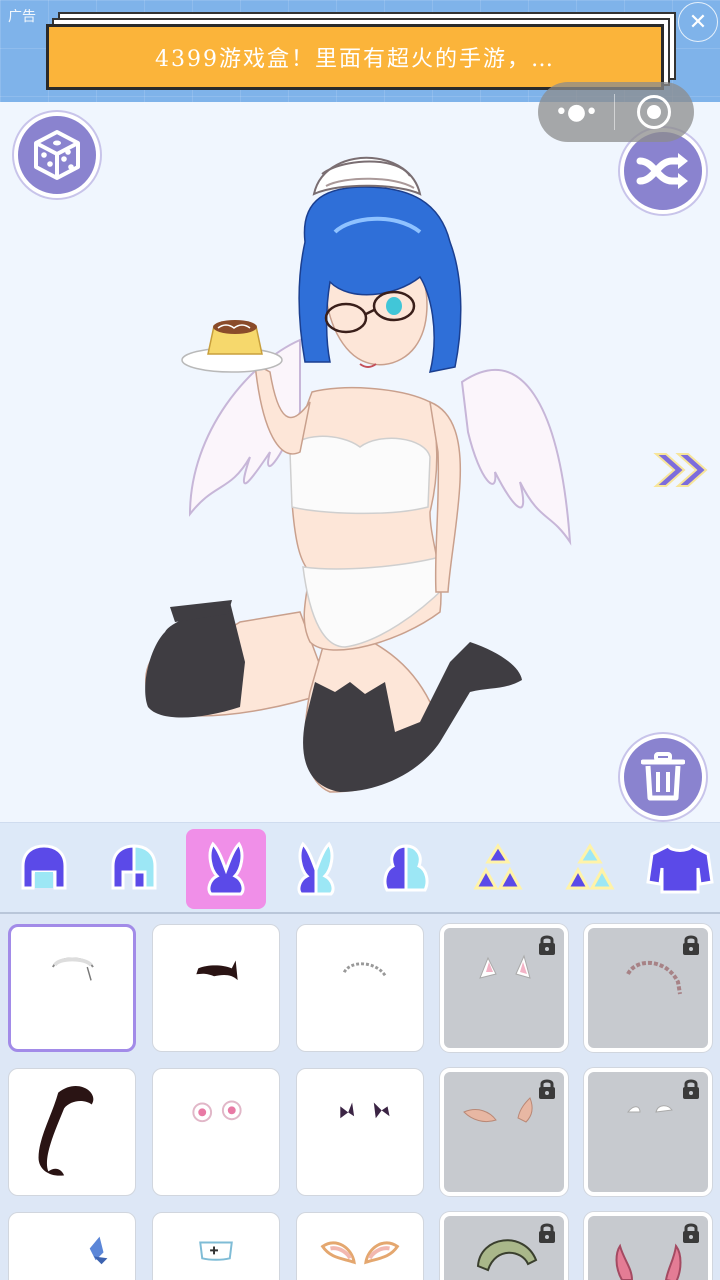 The width and height of the screenshot is (720, 1280). I want to click on target-icon, so click(654, 112).